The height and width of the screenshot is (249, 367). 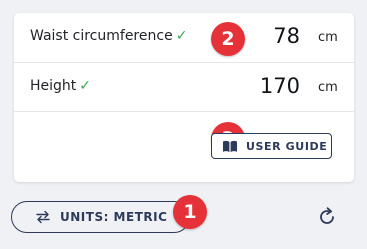 What do you see at coordinates (287, 146) in the screenshot?
I see `user-guide-label: USER GUIDE` at bounding box center [287, 146].